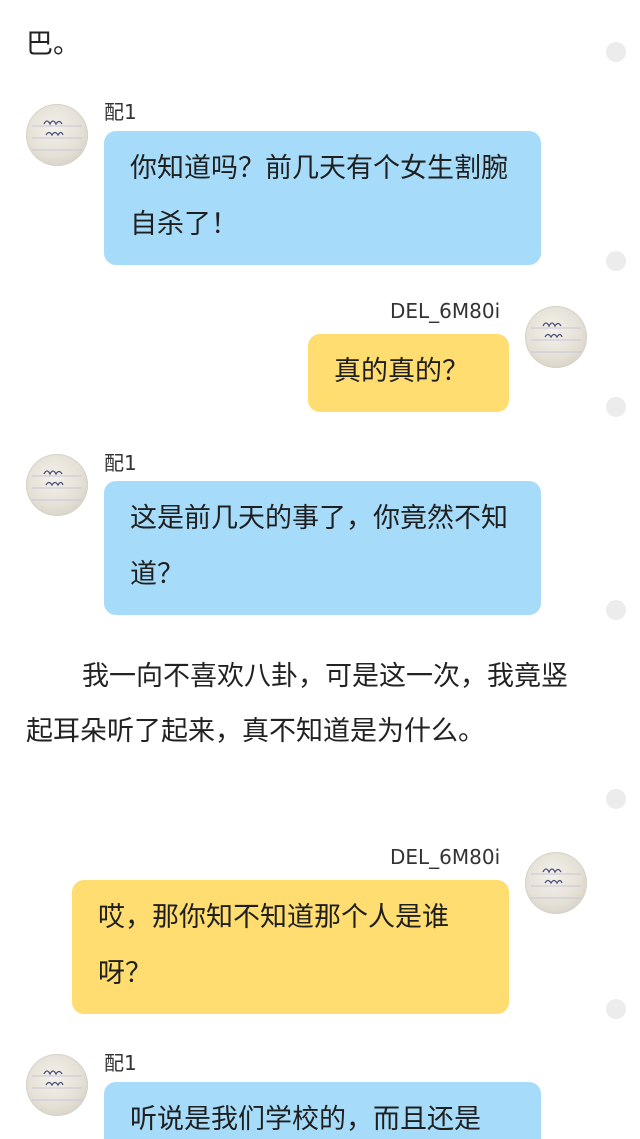  What do you see at coordinates (297, 704) in the screenshot?
I see `narration-text: 我一向不喜欢八卦，可是这一次，我竟竖起耳朵听了起来，真不知道是为什么。` at bounding box center [297, 704].